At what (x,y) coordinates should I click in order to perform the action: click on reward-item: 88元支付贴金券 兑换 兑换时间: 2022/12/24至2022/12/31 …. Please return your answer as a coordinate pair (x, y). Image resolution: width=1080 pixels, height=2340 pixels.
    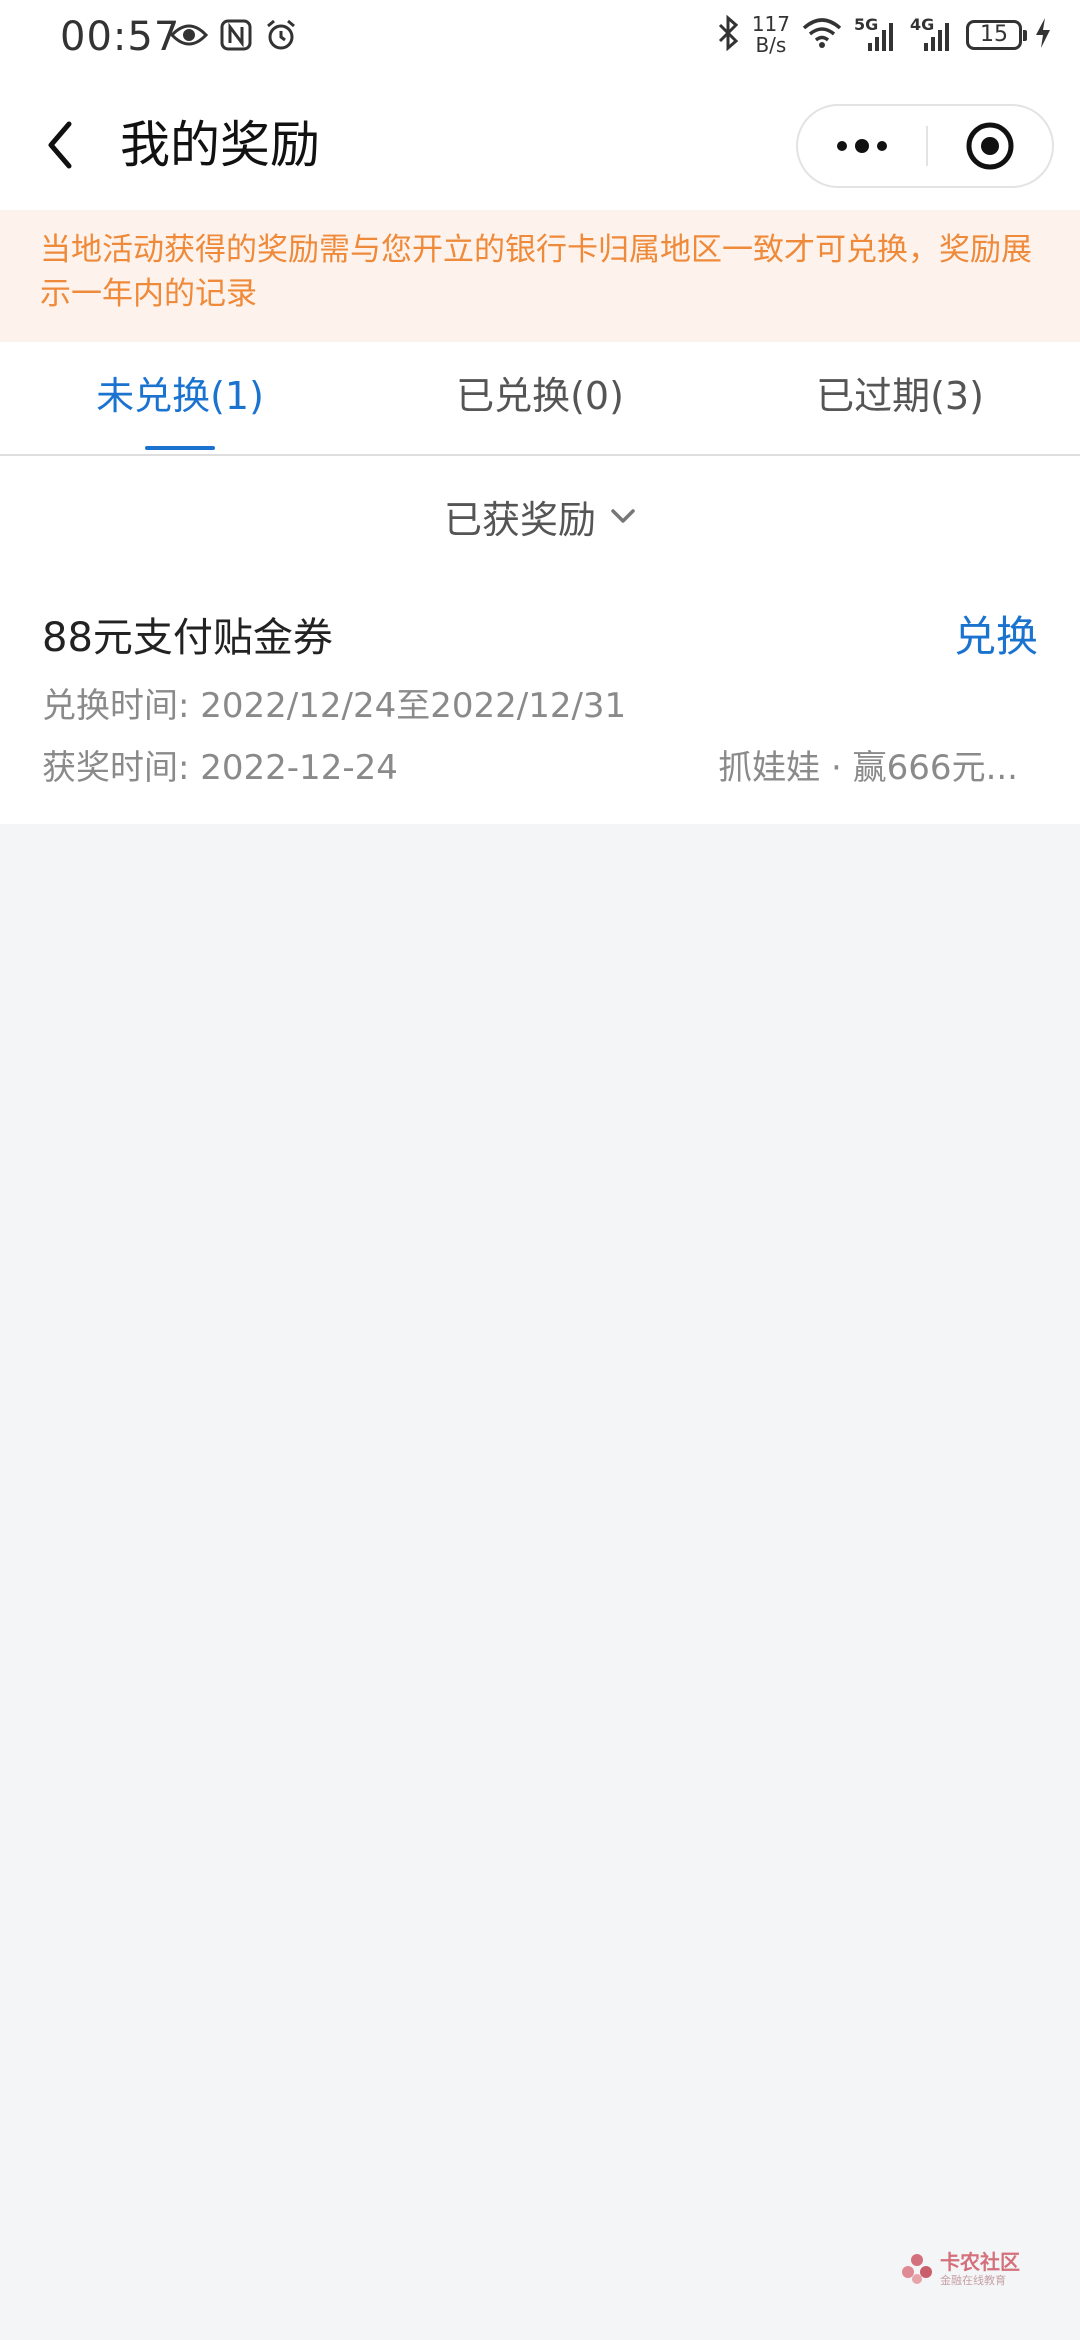
    Looking at the image, I should click on (540, 700).